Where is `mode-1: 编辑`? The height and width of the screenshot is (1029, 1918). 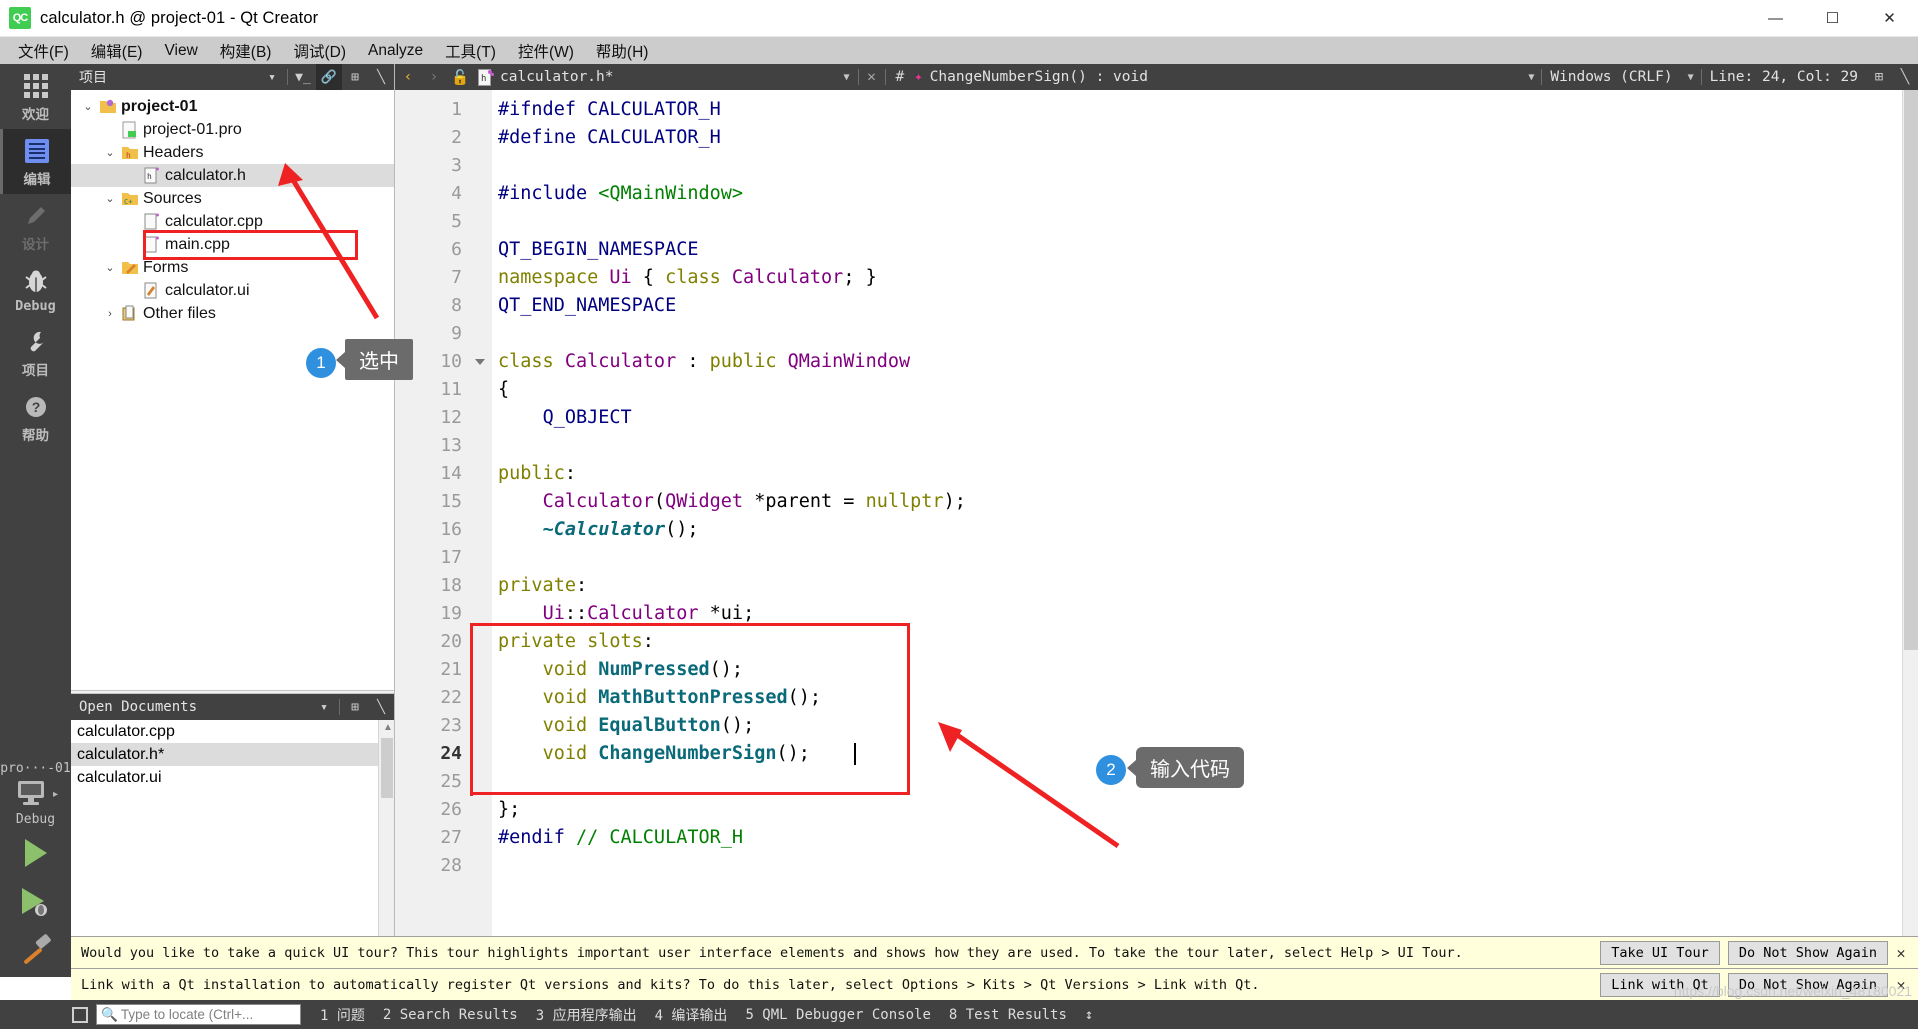 mode-1: 编辑 is located at coordinates (35, 161).